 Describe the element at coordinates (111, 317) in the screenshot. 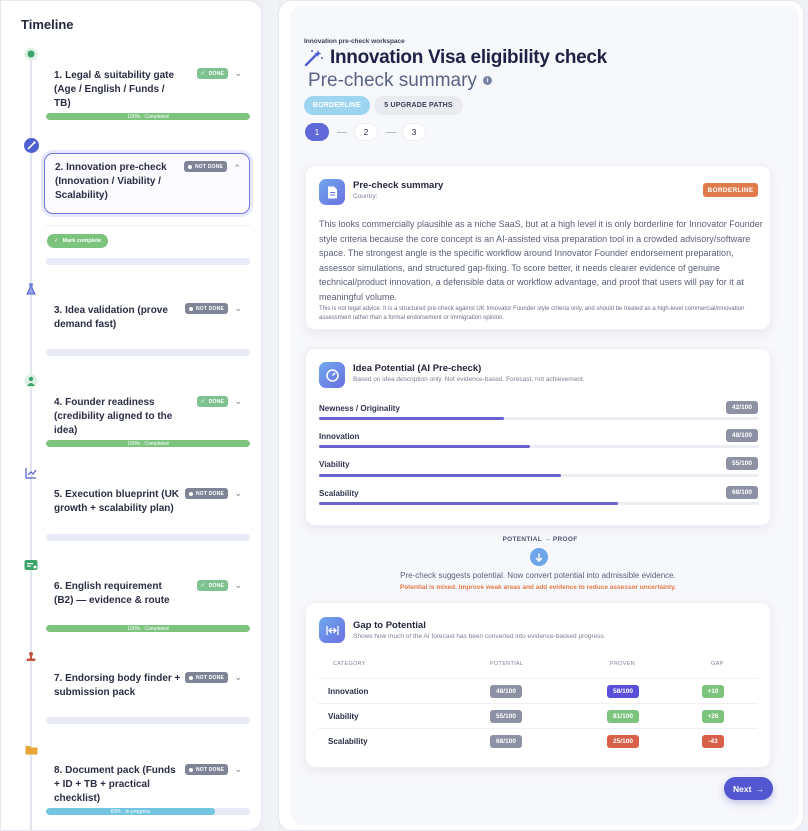

I see `timeline-item-label: 3. Idea validation (prove demand fast)` at that location.